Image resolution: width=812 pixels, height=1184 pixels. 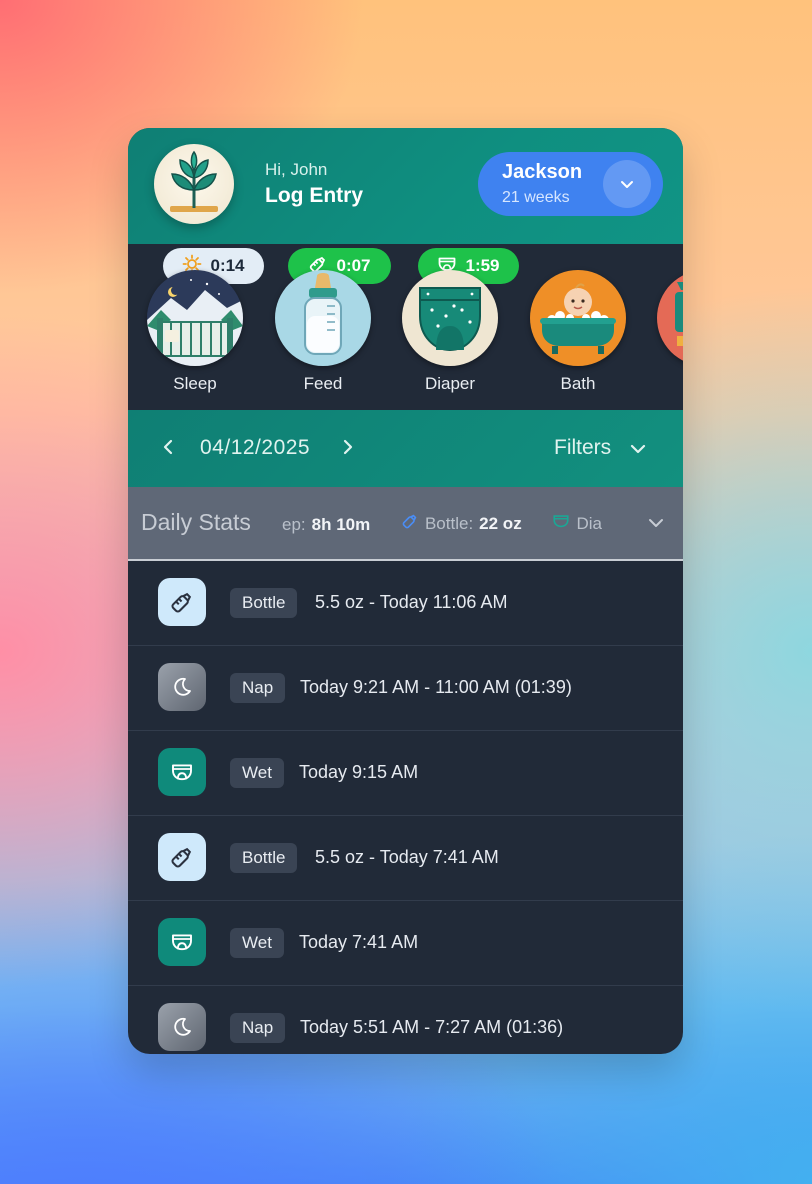 What do you see at coordinates (450, 318) in the screenshot?
I see `cloth-diaper-icon` at bounding box center [450, 318].